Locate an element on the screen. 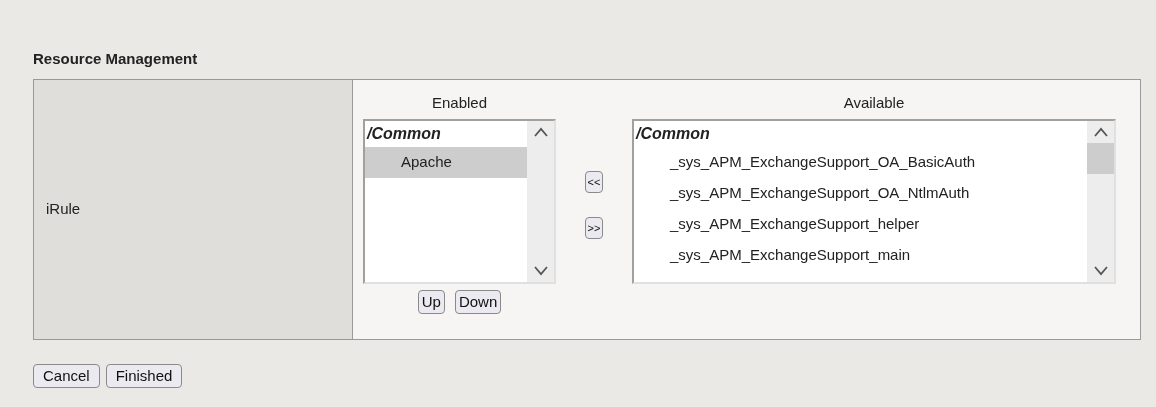 The height and width of the screenshot is (407, 1156). list-box: /Common Apache is located at coordinates (459, 201).